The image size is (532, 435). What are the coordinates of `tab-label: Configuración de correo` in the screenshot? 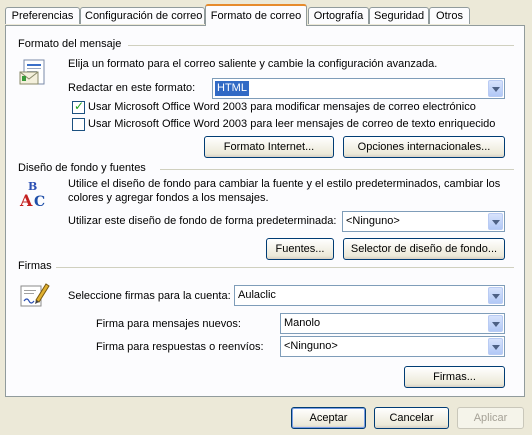 It's located at (144, 16).